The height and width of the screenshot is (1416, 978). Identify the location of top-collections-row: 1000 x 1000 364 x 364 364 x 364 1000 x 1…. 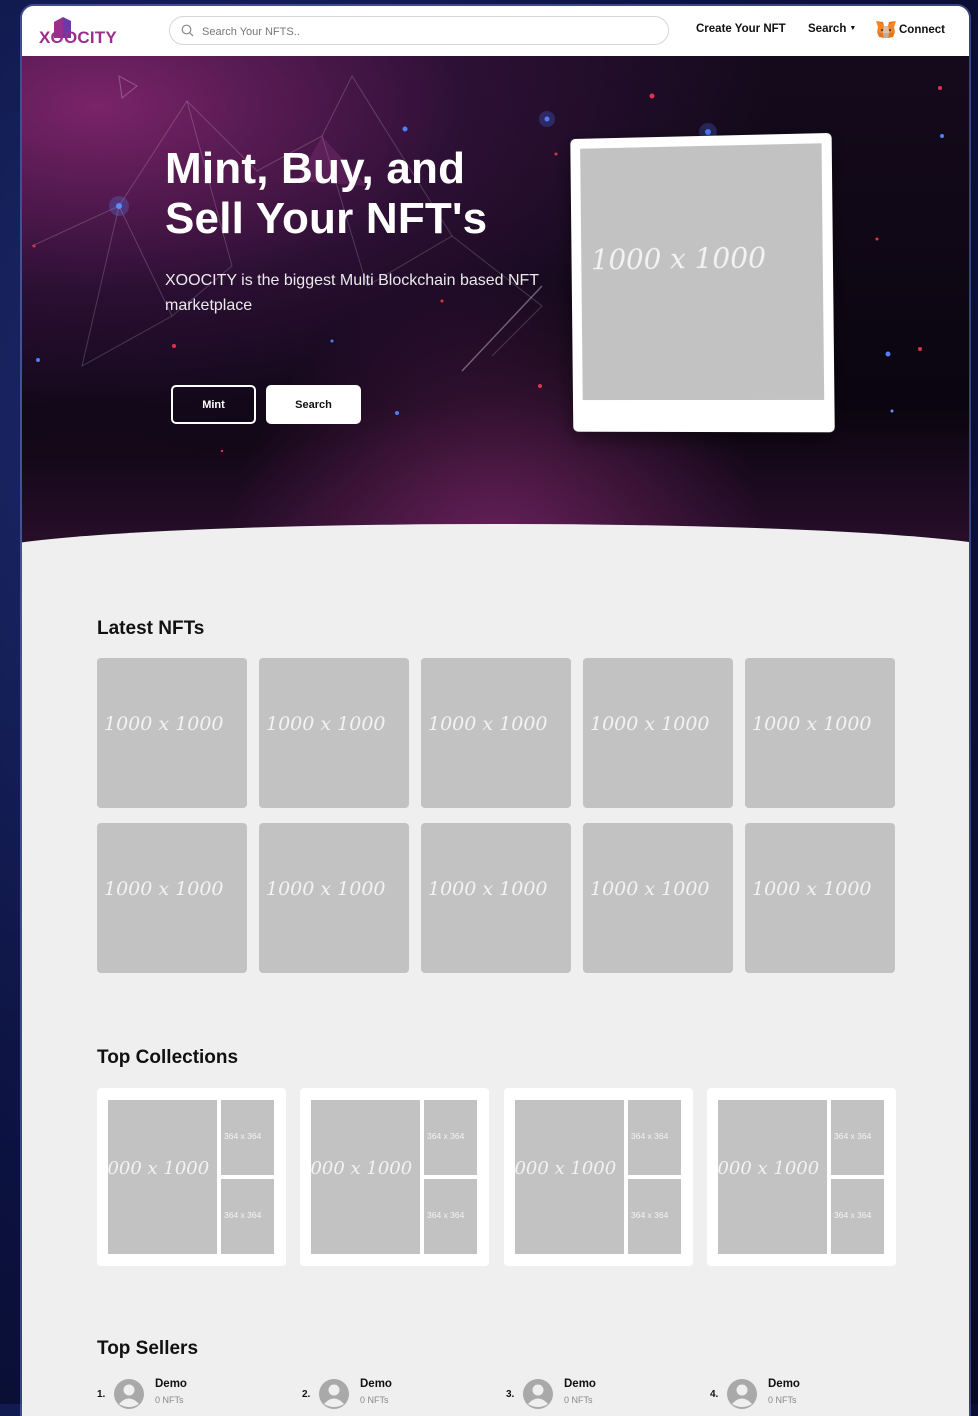
(497, 1177).